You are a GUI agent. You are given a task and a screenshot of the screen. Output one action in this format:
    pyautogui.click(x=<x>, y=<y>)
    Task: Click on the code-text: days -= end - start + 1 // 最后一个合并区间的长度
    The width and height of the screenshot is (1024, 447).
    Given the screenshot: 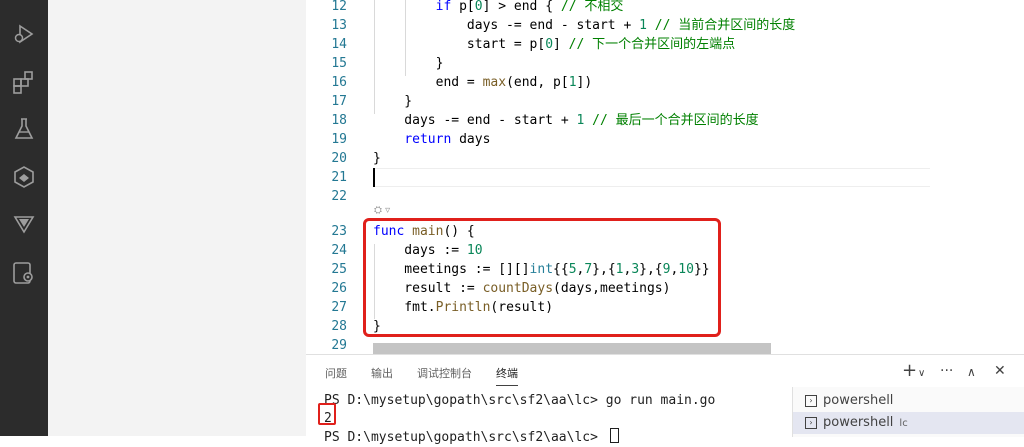 What is the action you would take?
    pyautogui.click(x=565, y=120)
    